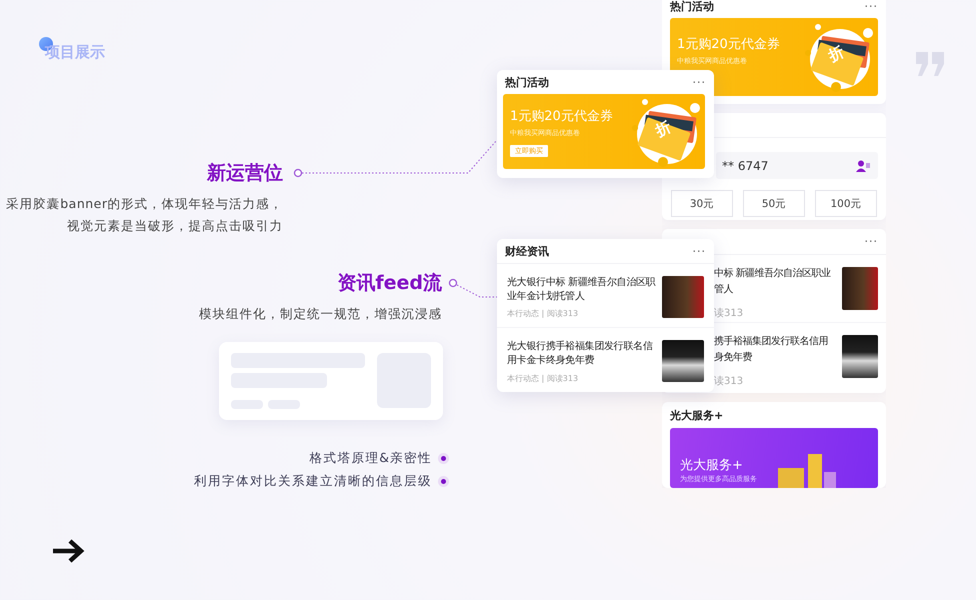 The height and width of the screenshot is (600, 976). What do you see at coordinates (370, 458) in the screenshot?
I see `principle-text: 格式塔原理&亲密性` at bounding box center [370, 458].